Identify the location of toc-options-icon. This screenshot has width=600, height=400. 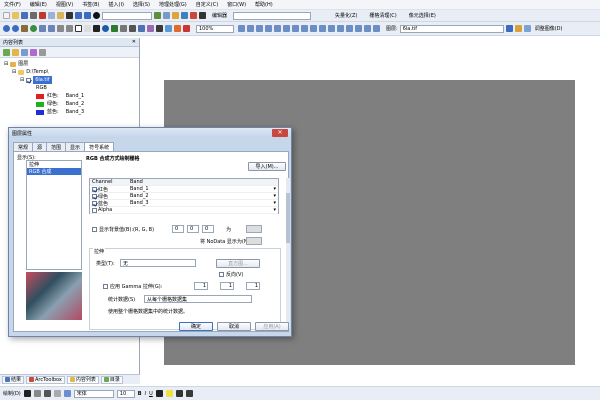
(42, 52).